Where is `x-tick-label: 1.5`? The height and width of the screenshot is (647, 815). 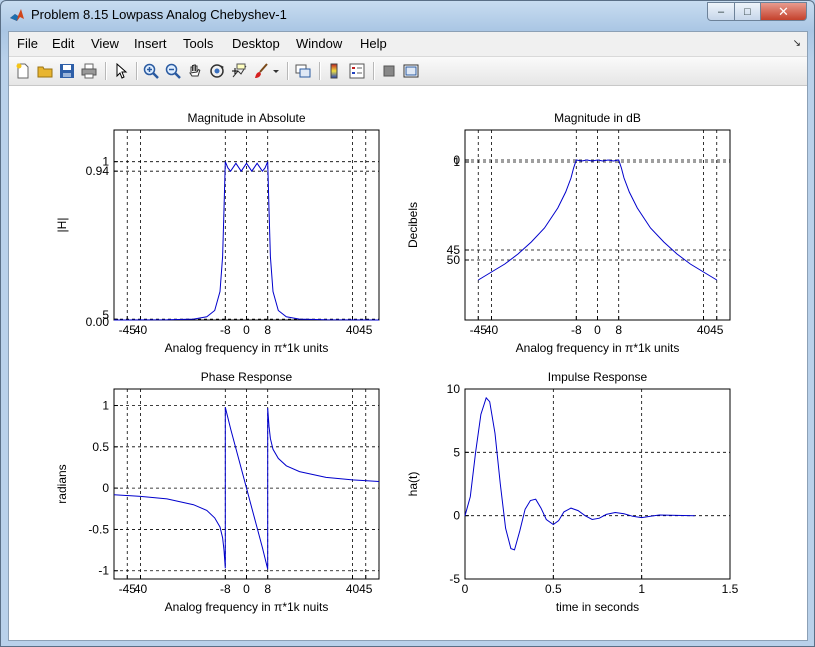 x-tick-label: 1.5 is located at coordinates (730, 589).